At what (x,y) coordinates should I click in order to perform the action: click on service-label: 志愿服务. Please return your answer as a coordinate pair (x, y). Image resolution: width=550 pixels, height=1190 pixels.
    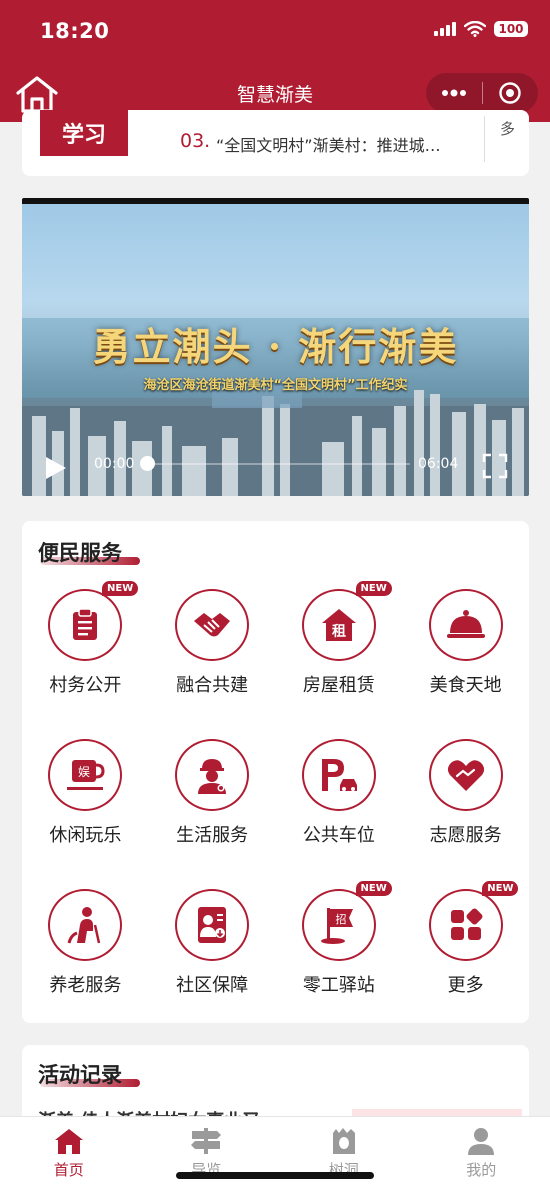
    Looking at the image, I should click on (465, 835).